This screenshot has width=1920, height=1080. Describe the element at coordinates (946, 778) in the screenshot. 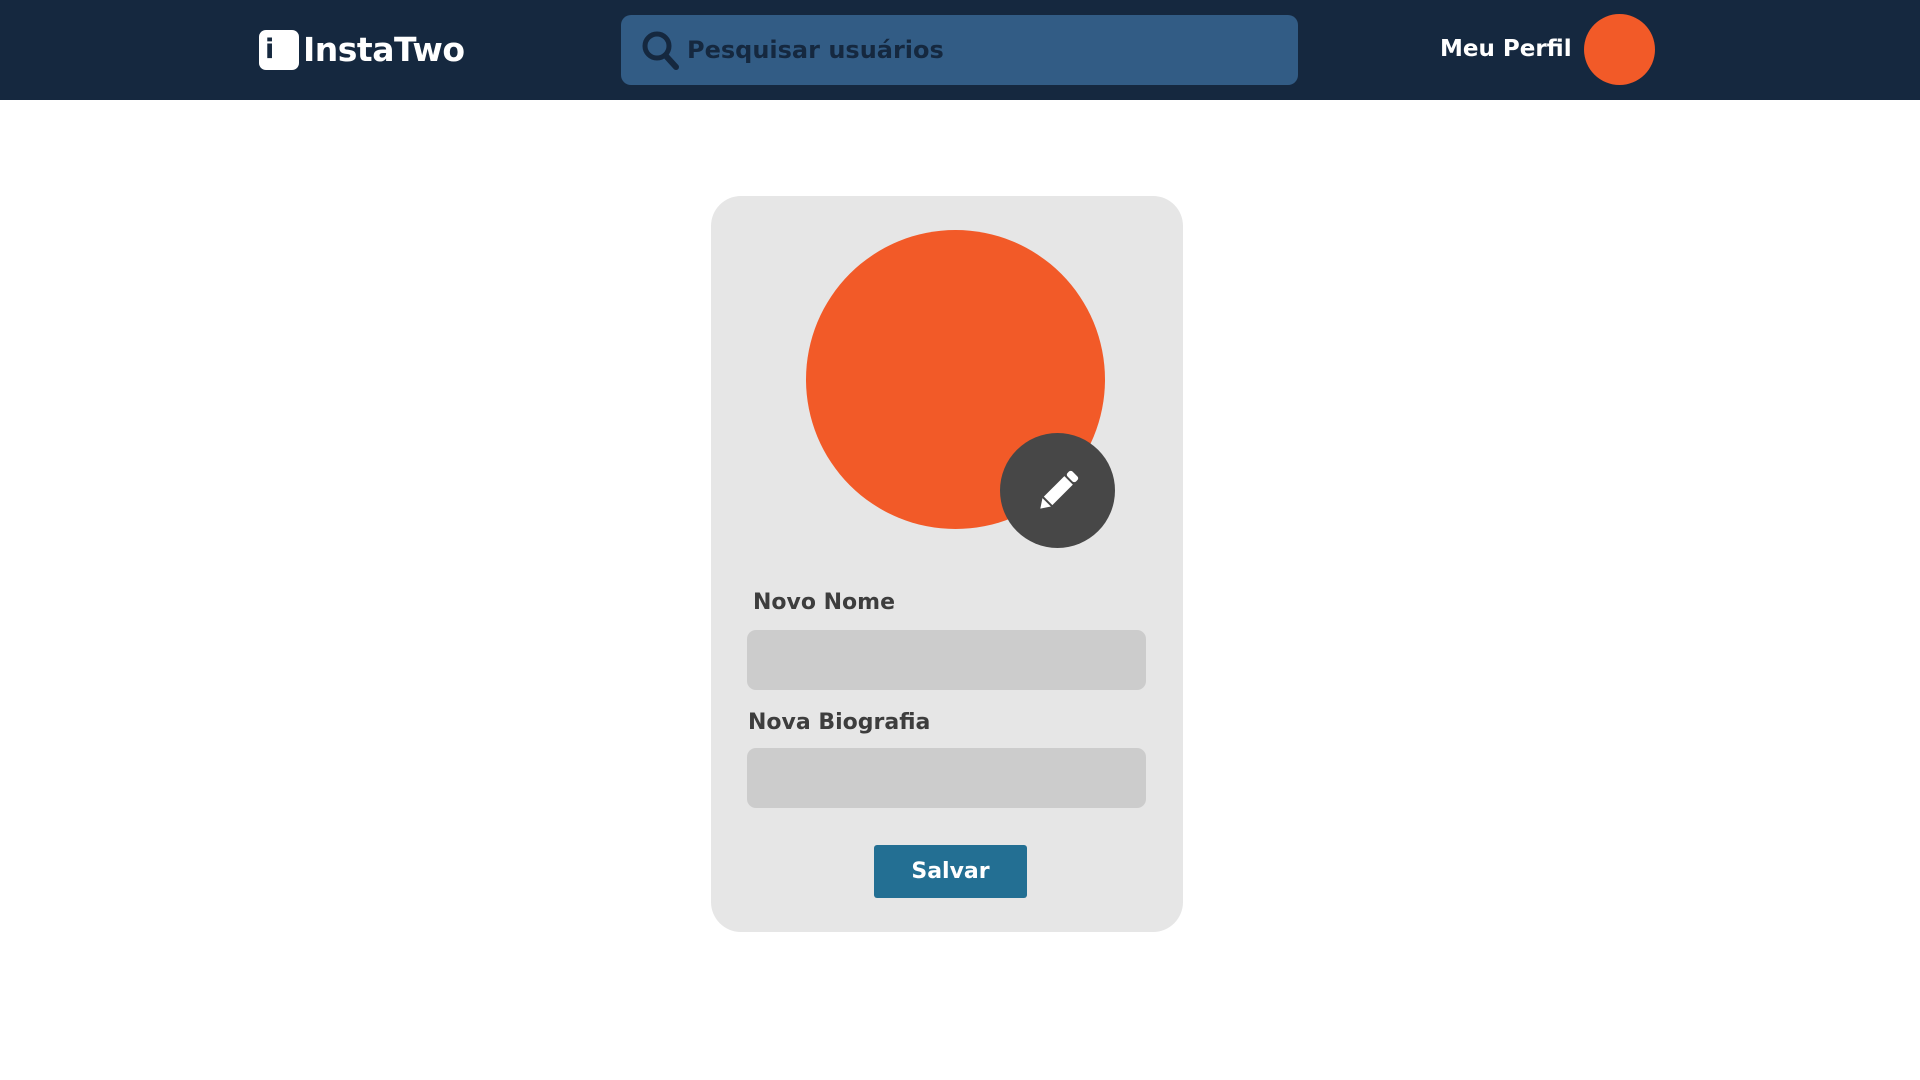

I see `new-bio-field` at that location.